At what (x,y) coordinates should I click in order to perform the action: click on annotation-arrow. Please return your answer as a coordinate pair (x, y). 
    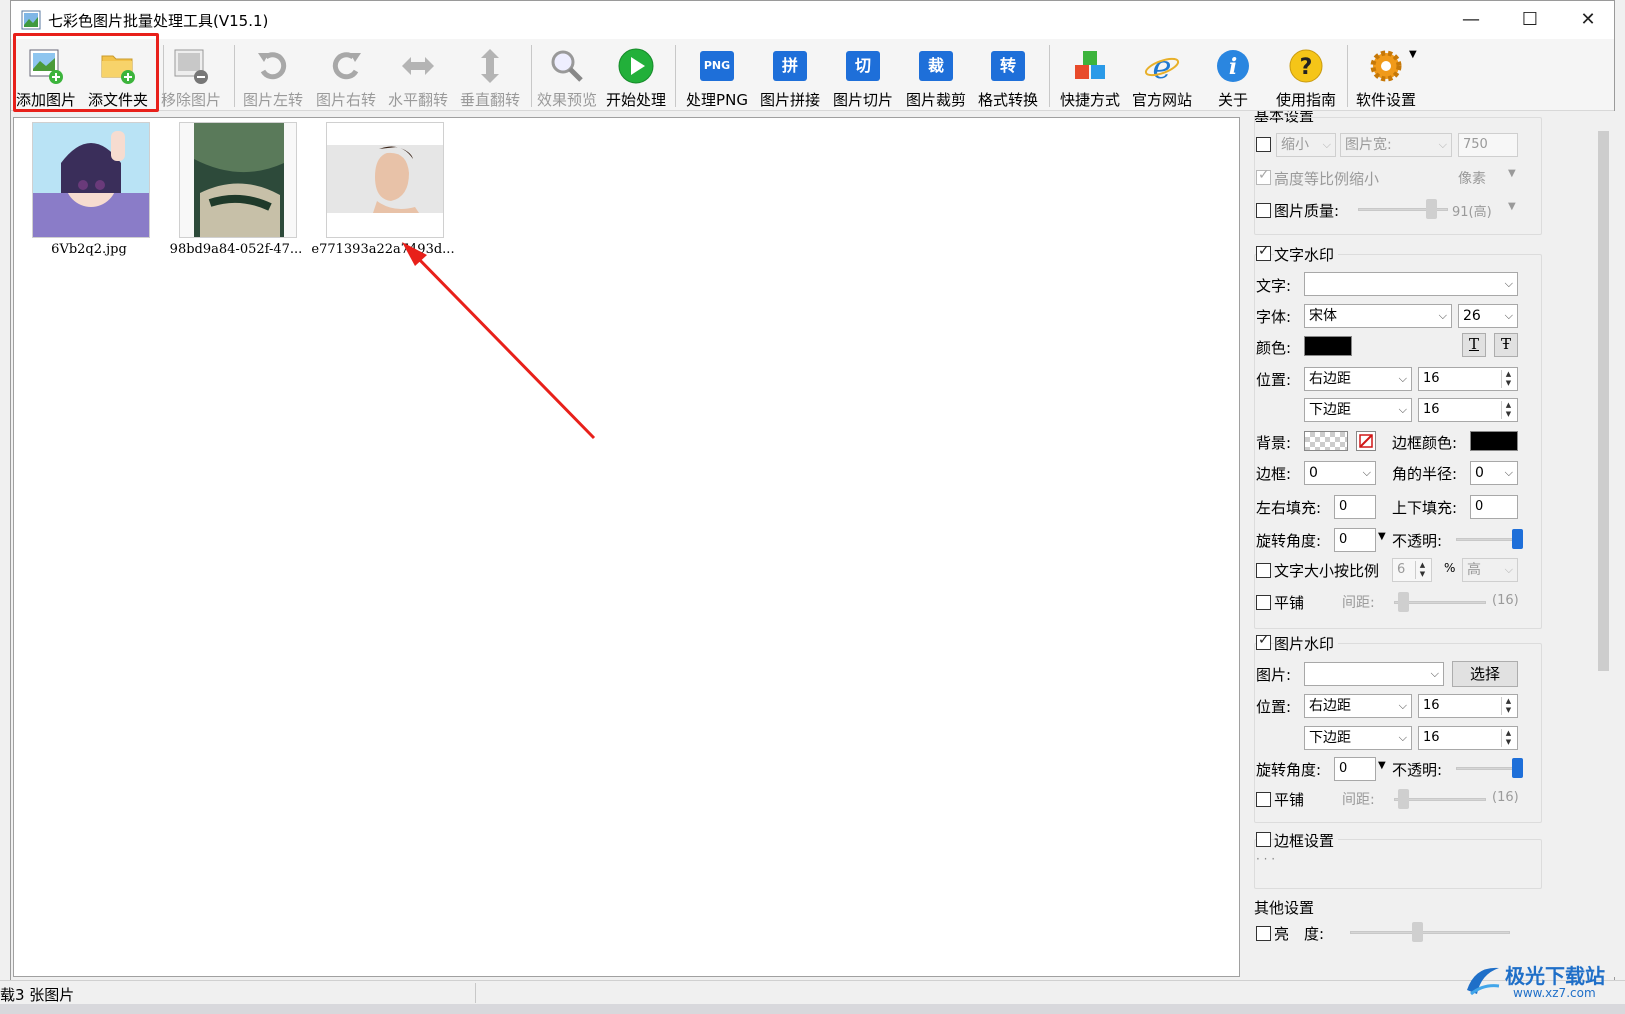
    Looking at the image, I should click on (499, 341).